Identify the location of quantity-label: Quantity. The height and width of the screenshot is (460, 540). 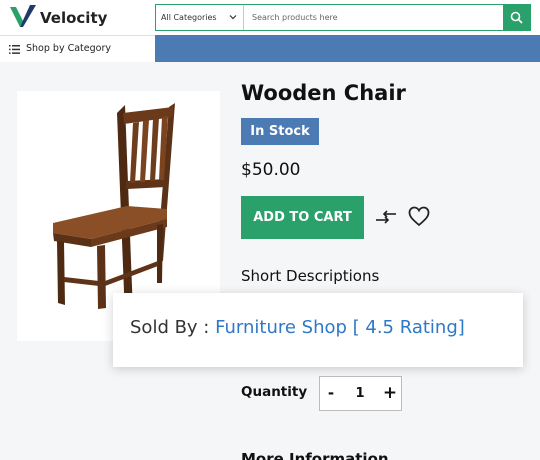
(274, 392).